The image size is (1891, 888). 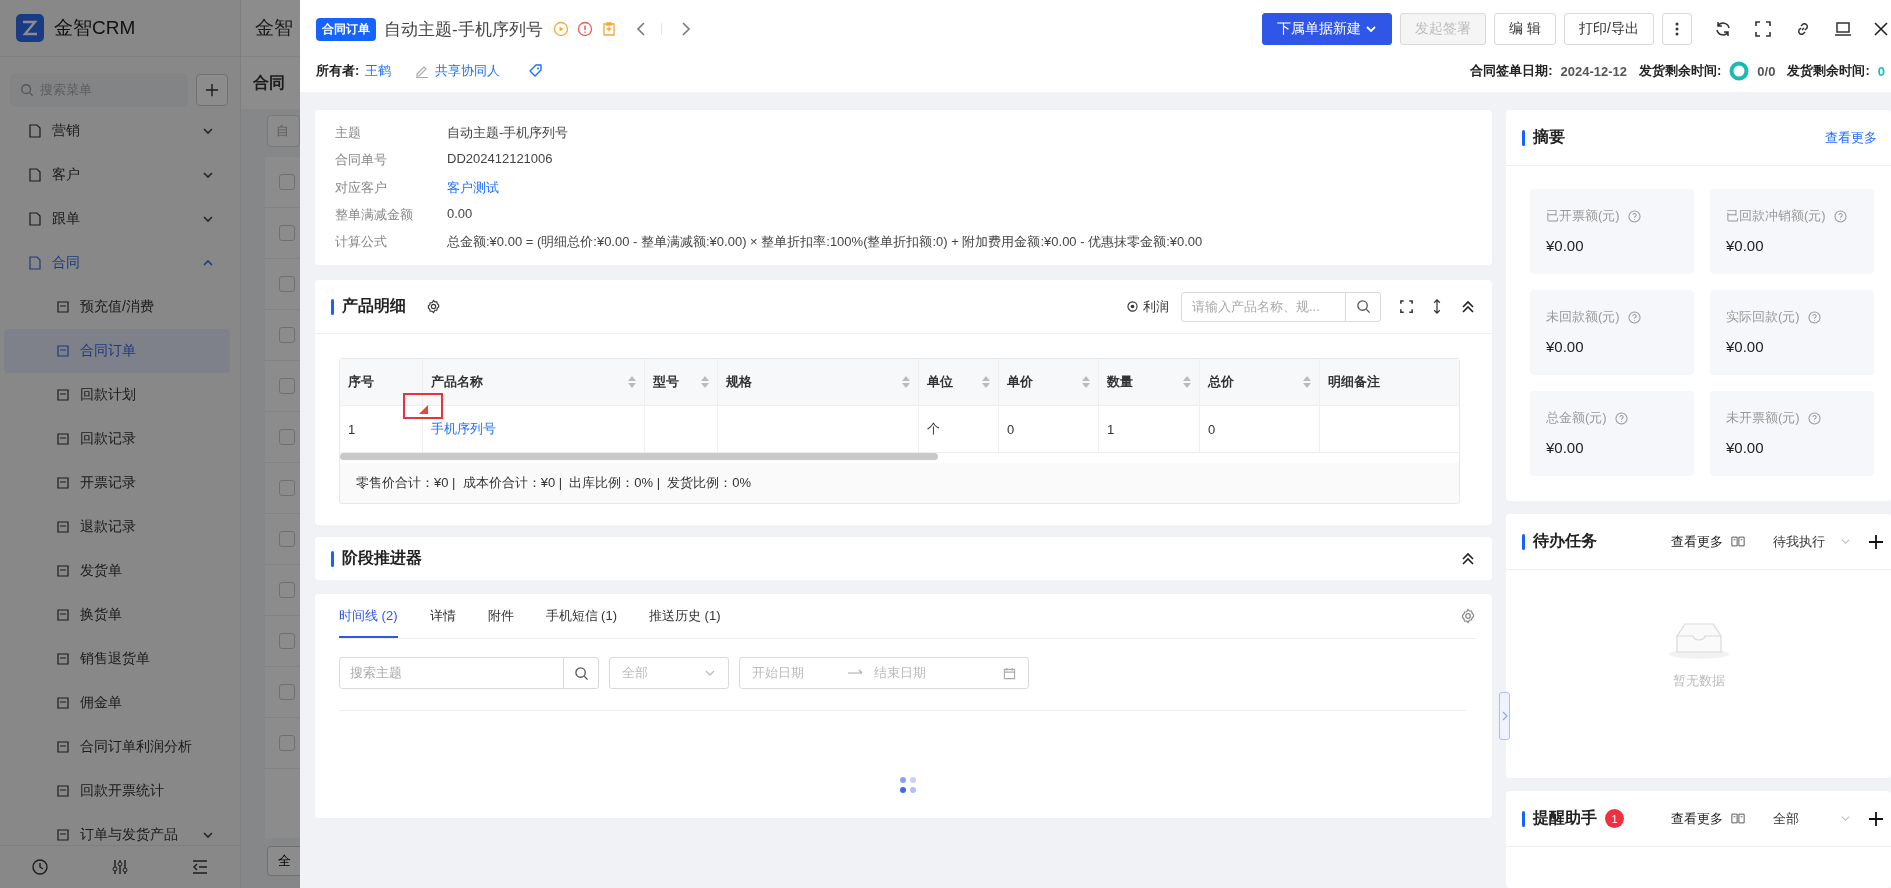 What do you see at coordinates (640, 29) in the screenshot?
I see `previous-icon` at bounding box center [640, 29].